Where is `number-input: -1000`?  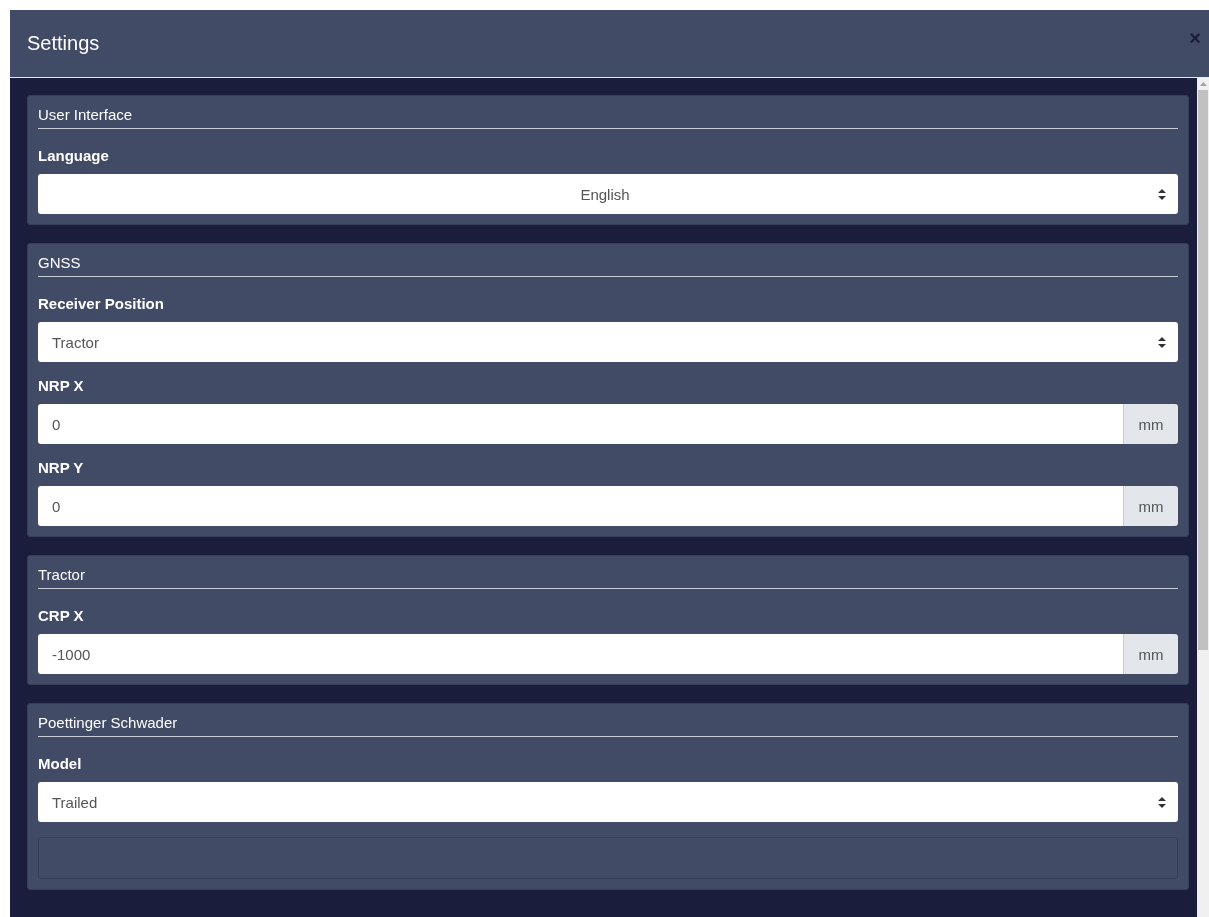
number-input: -1000 is located at coordinates (580, 654).